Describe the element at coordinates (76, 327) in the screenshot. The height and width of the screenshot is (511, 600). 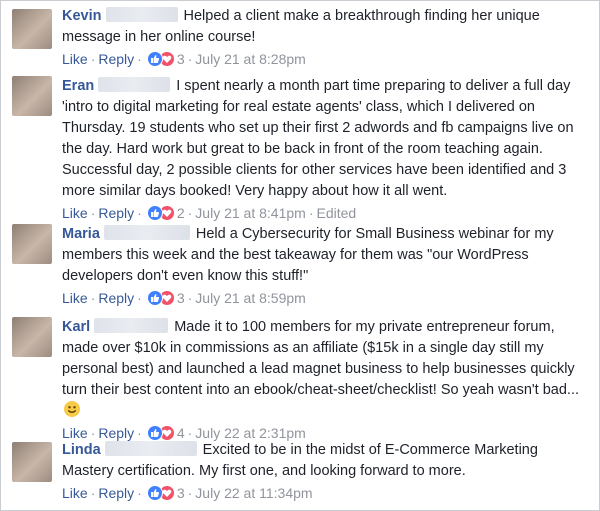
I see `comment-author: Karl` at that location.